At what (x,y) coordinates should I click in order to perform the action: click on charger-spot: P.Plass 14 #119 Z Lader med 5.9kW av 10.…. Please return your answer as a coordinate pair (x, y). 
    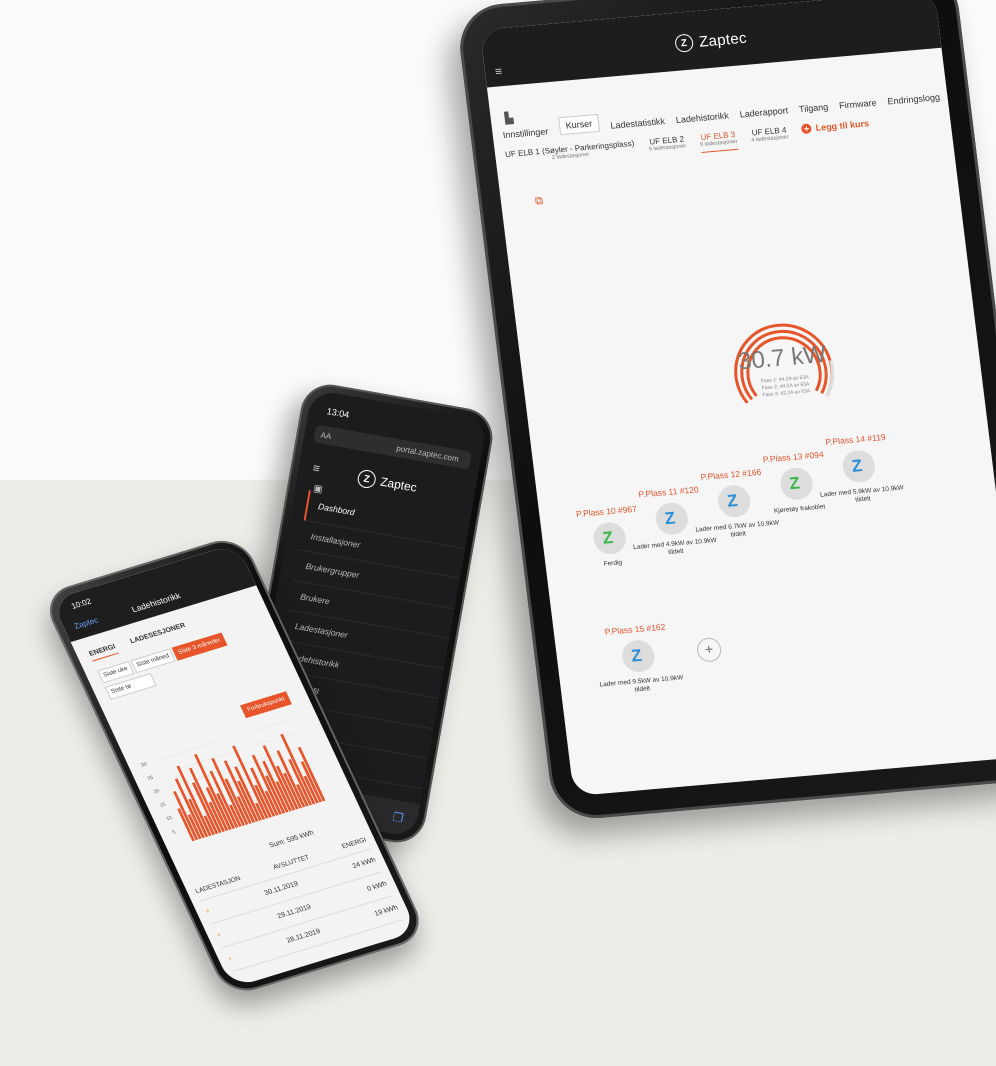
    Looking at the image, I should click on (859, 469).